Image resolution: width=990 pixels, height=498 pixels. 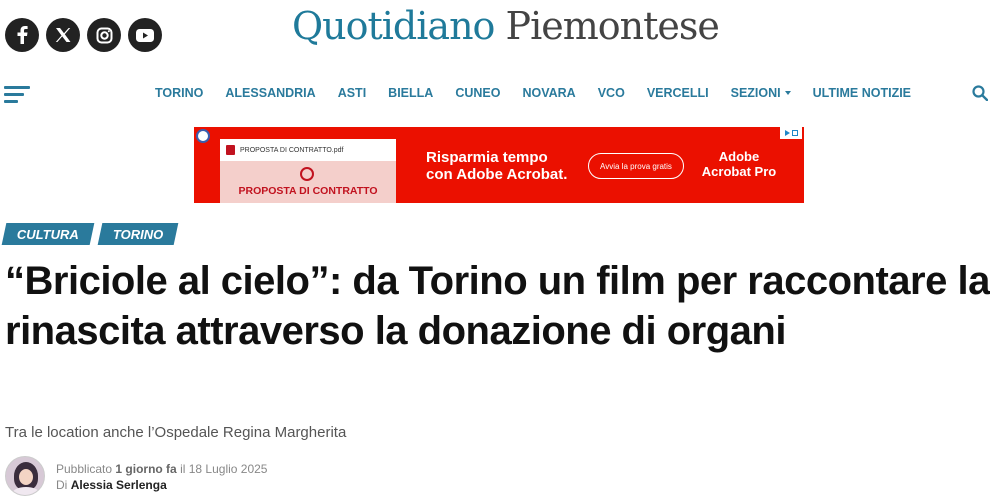 I want to click on ad-brand: Adobe Acrobat Pro, so click(x=739, y=164).